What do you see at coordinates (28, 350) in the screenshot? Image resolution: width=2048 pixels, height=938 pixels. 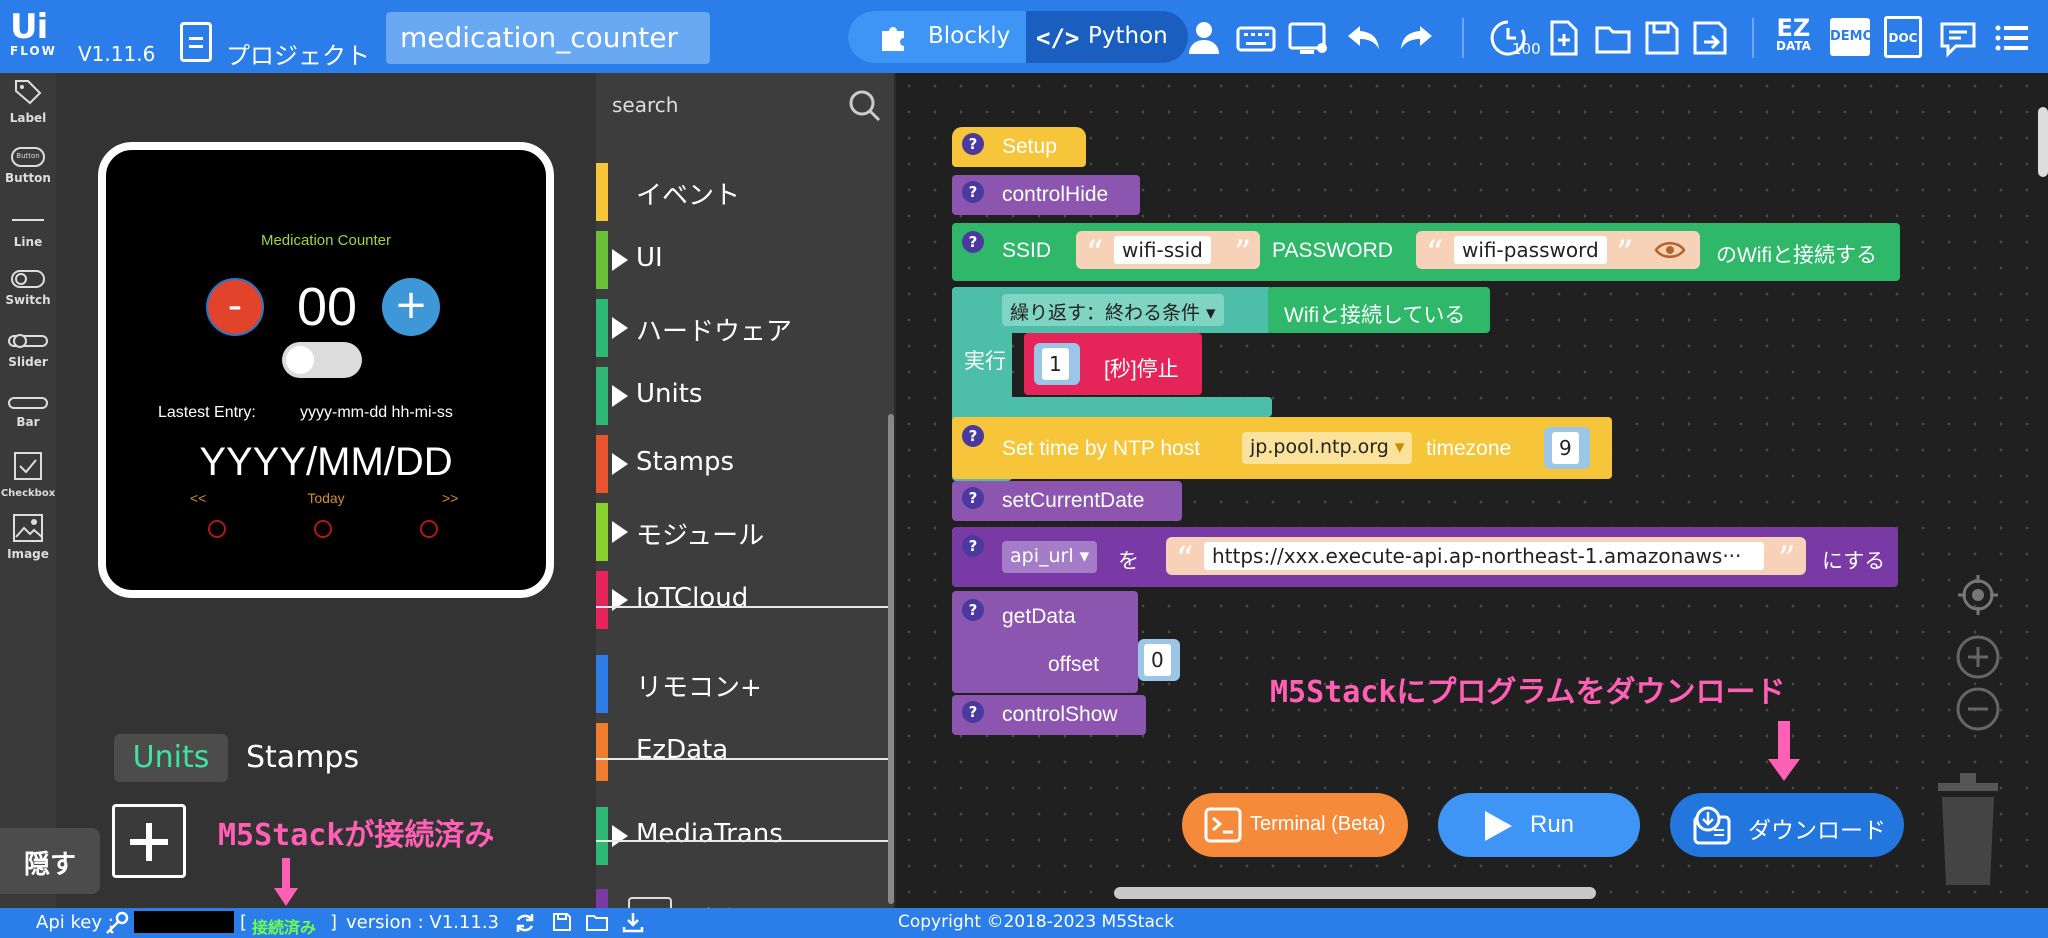 I see `palette-item-slider: Slider` at bounding box center [28, 350].